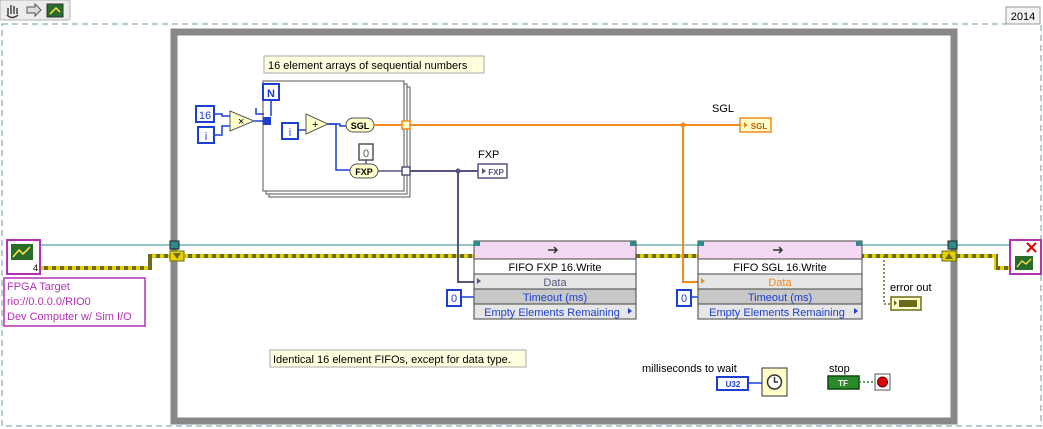 Image resolution: width=1043 pixels, height=429 pixels. I want to click on fifo-sgl-data-label: Data, so click(780, 283).